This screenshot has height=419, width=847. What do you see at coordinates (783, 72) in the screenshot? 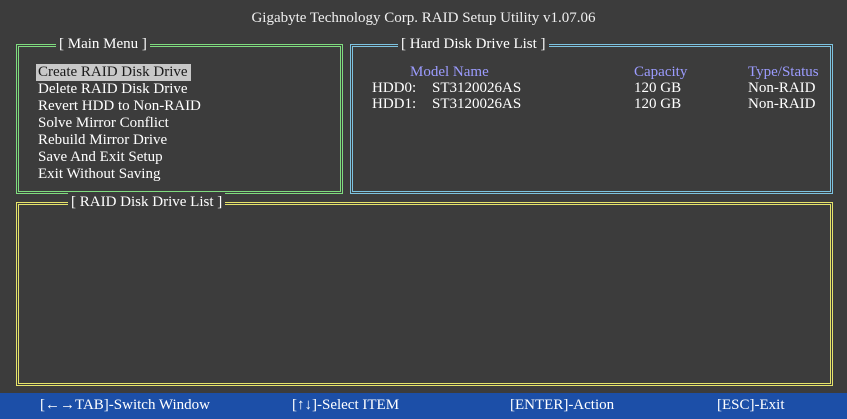
I see `column-header-type: Type/Status` at bounding box center [783, 72].